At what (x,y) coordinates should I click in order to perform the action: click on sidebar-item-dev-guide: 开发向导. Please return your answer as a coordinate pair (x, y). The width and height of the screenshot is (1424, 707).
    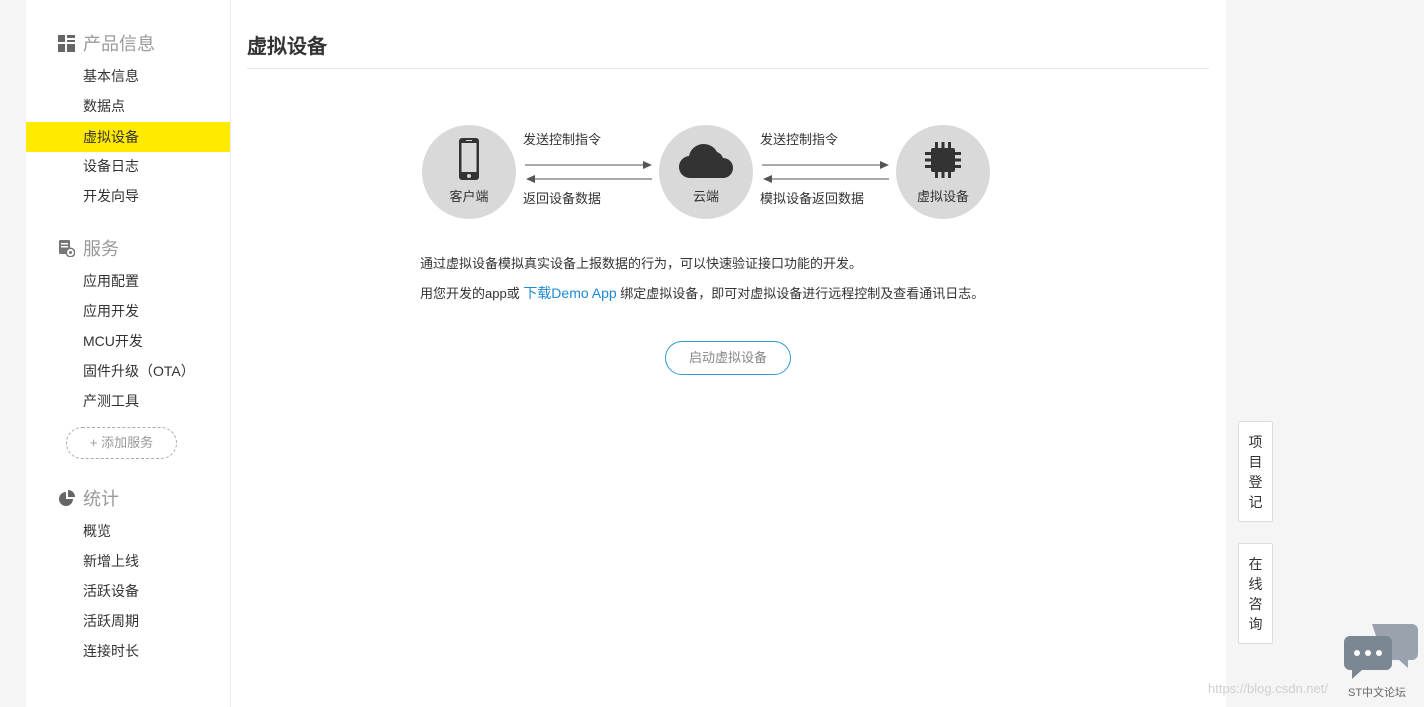
    Looking at the image, I should click on (128, 196).